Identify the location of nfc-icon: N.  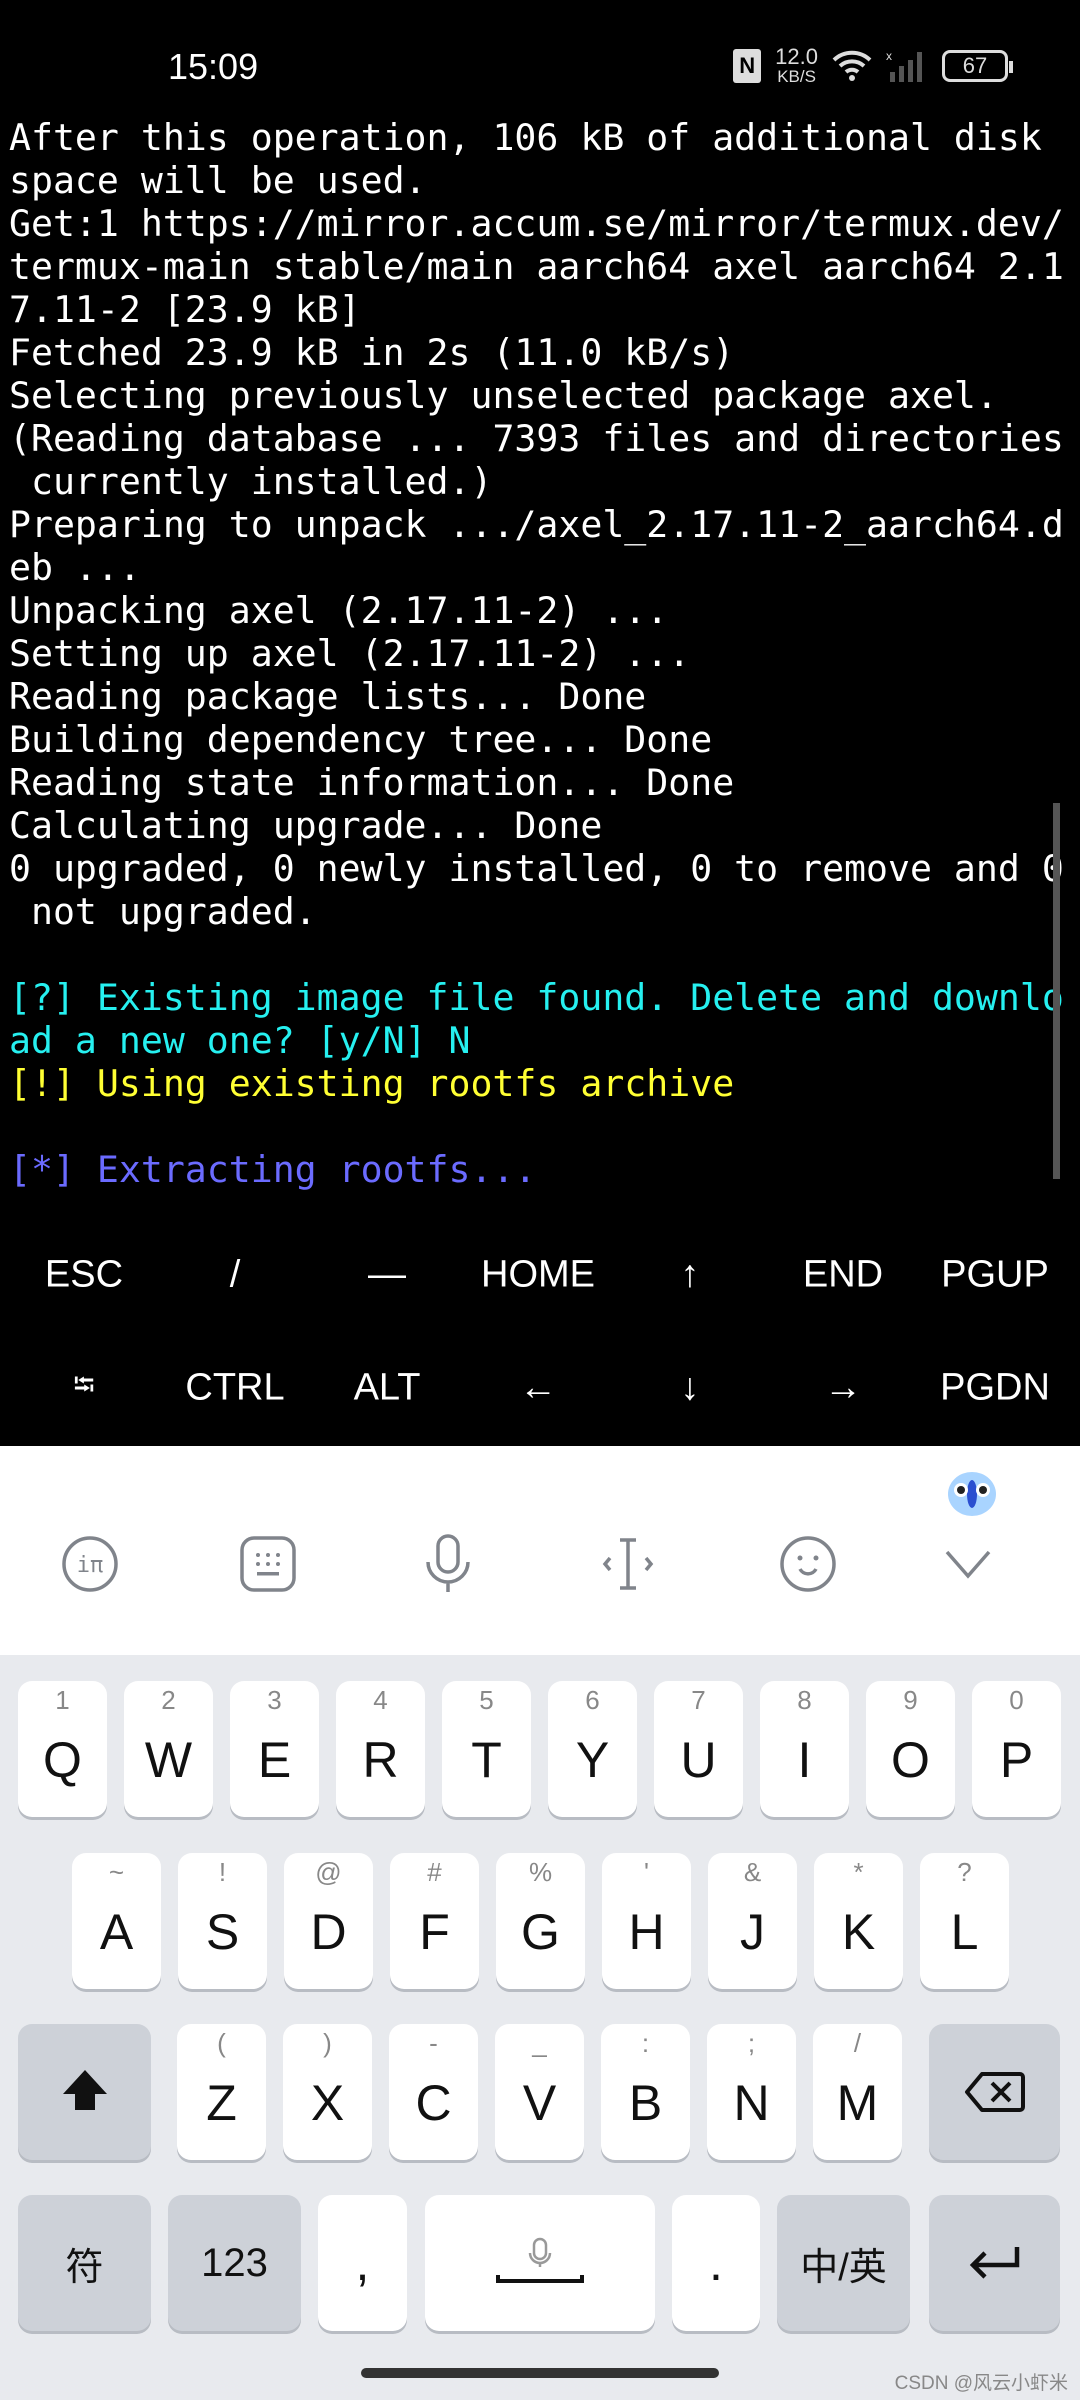
(747, 65).